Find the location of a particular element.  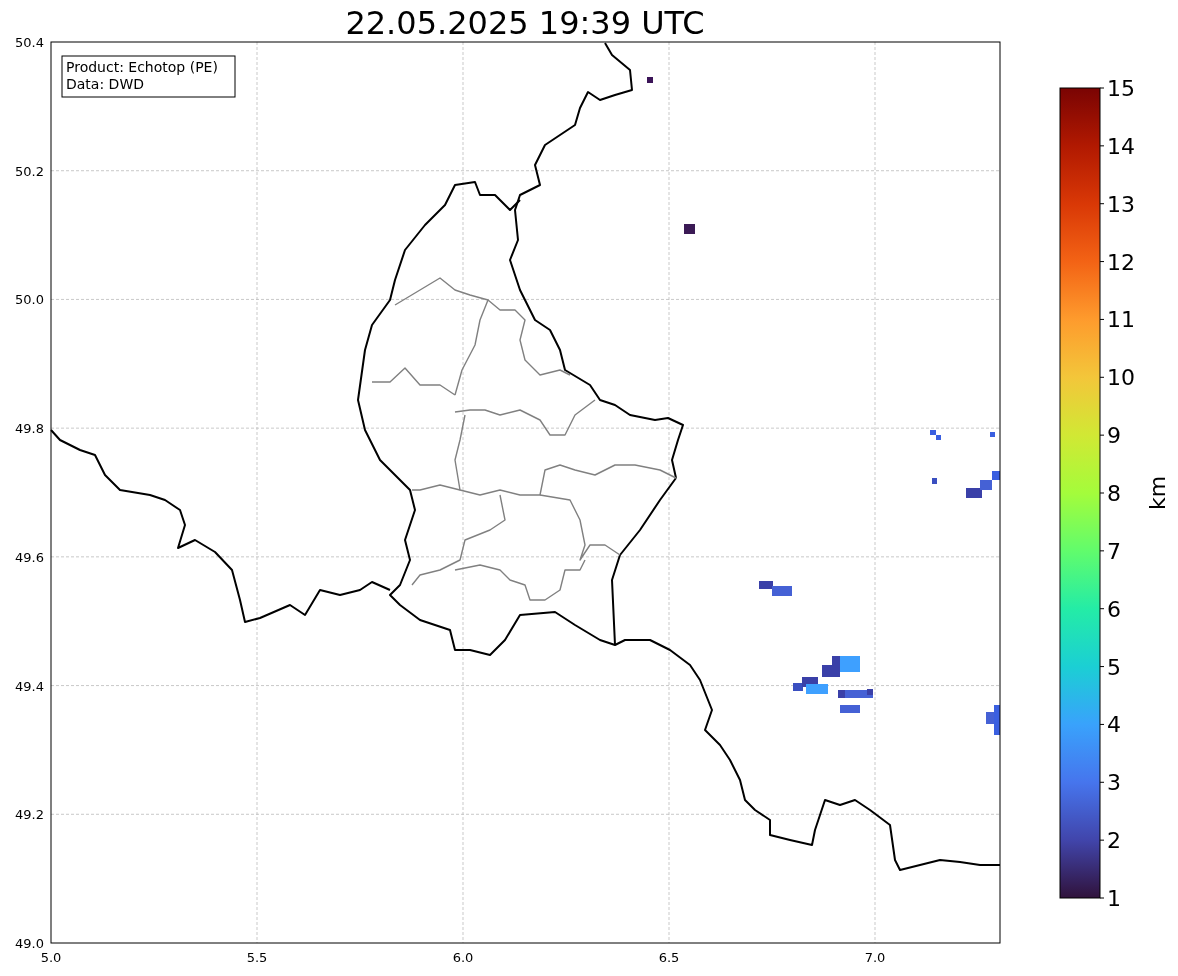

colorbar-tick-label: 3 is located at coordinates (1114, 783).